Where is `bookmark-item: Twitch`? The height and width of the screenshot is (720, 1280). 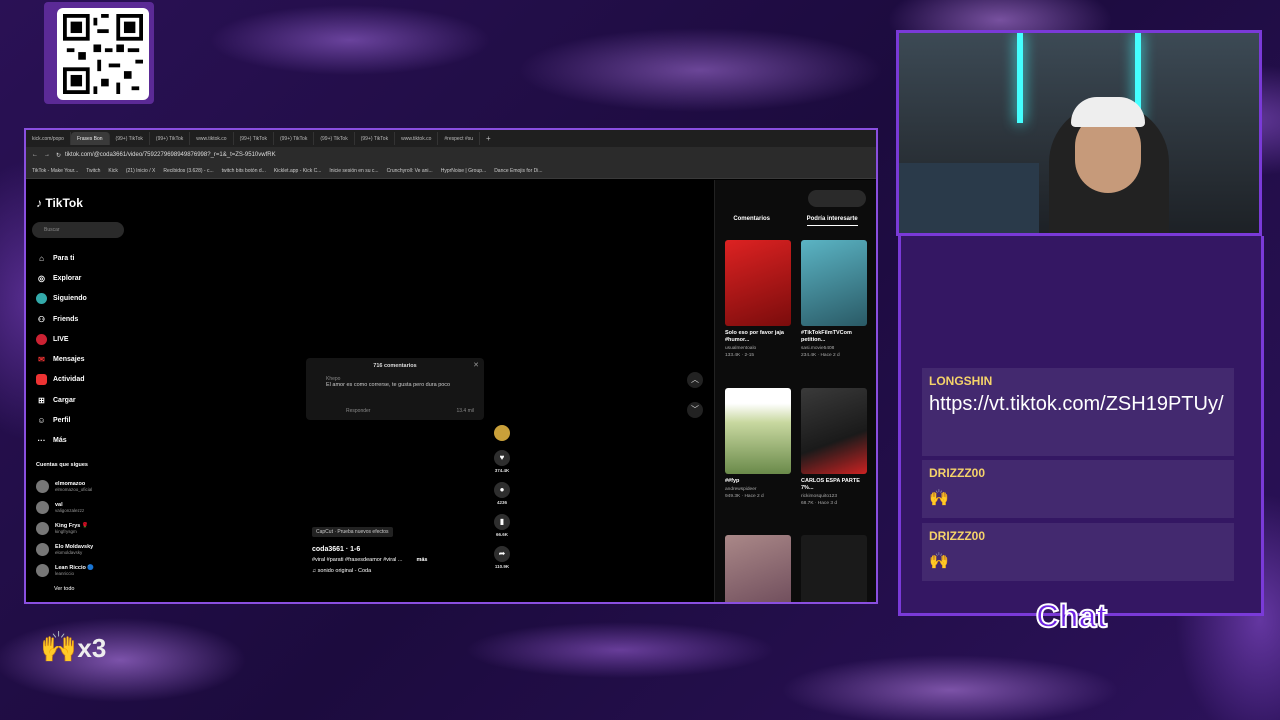
bookmark-item: Twitch is located at coordinates (93, 171).